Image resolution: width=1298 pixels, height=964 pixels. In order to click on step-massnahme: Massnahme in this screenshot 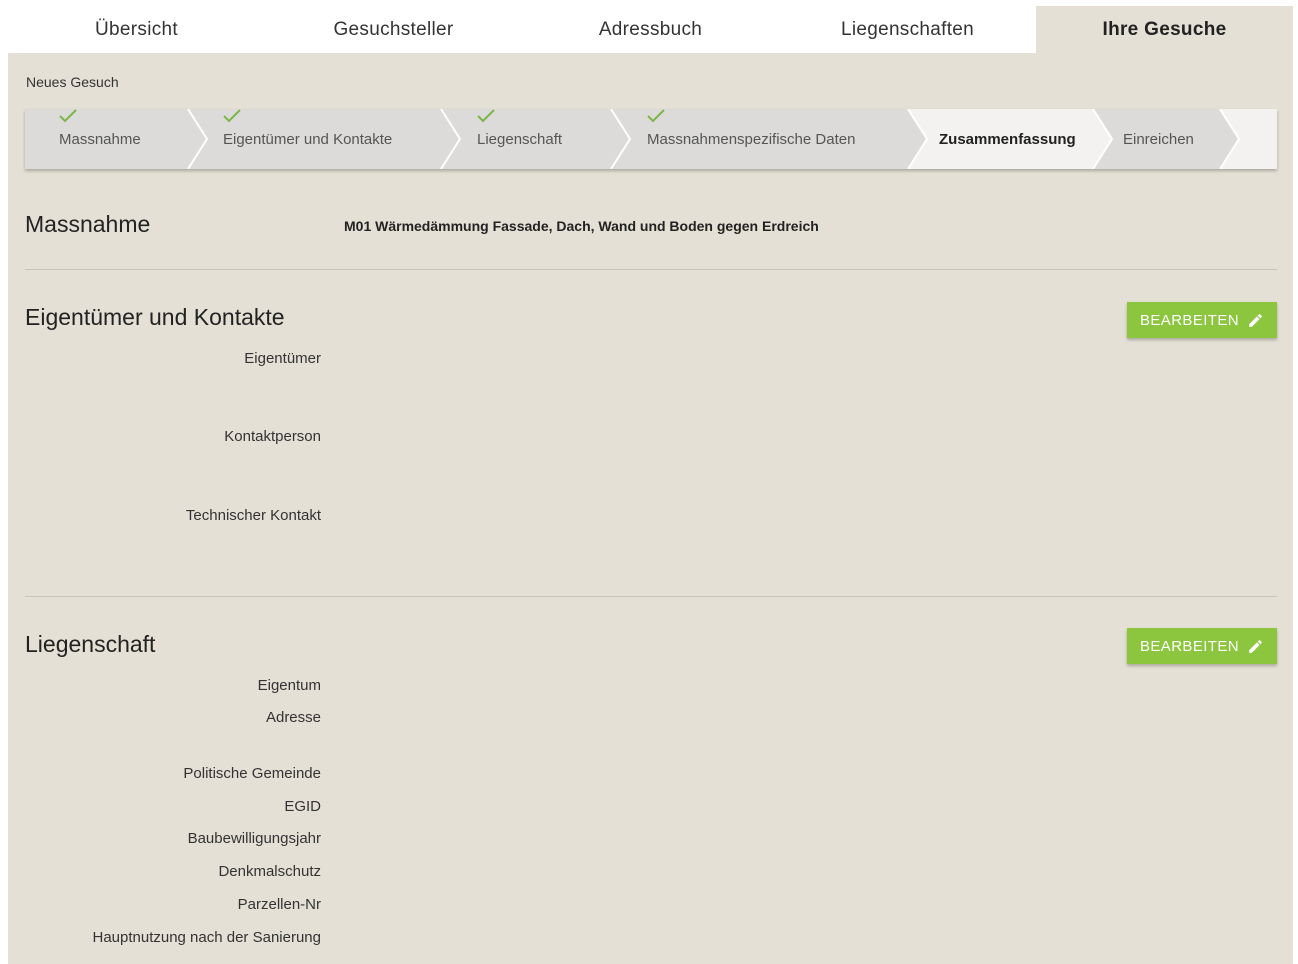, I will do `click(100, 139)`.